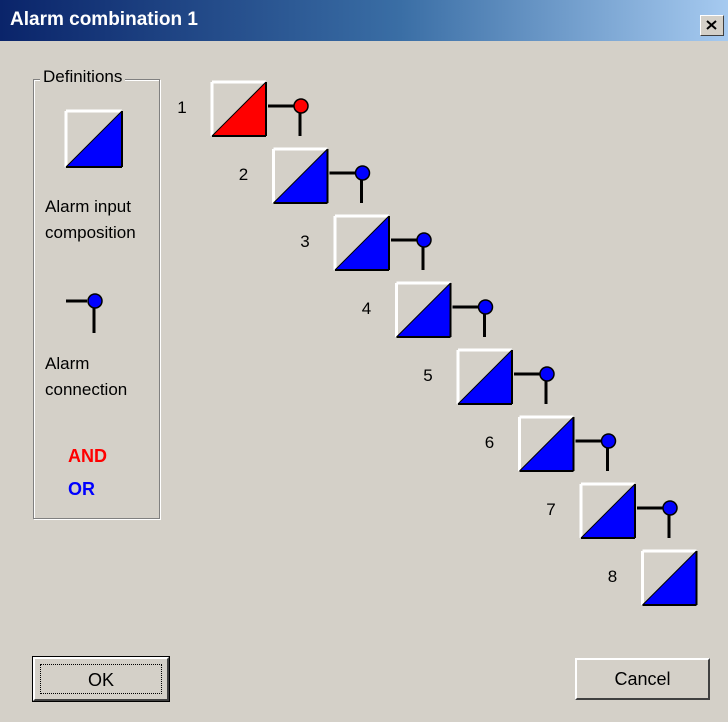  What do you see at coordinates (90, 232) in the screenshot?
I see `composition-label-2: composition` at bounding box center [90, 232].